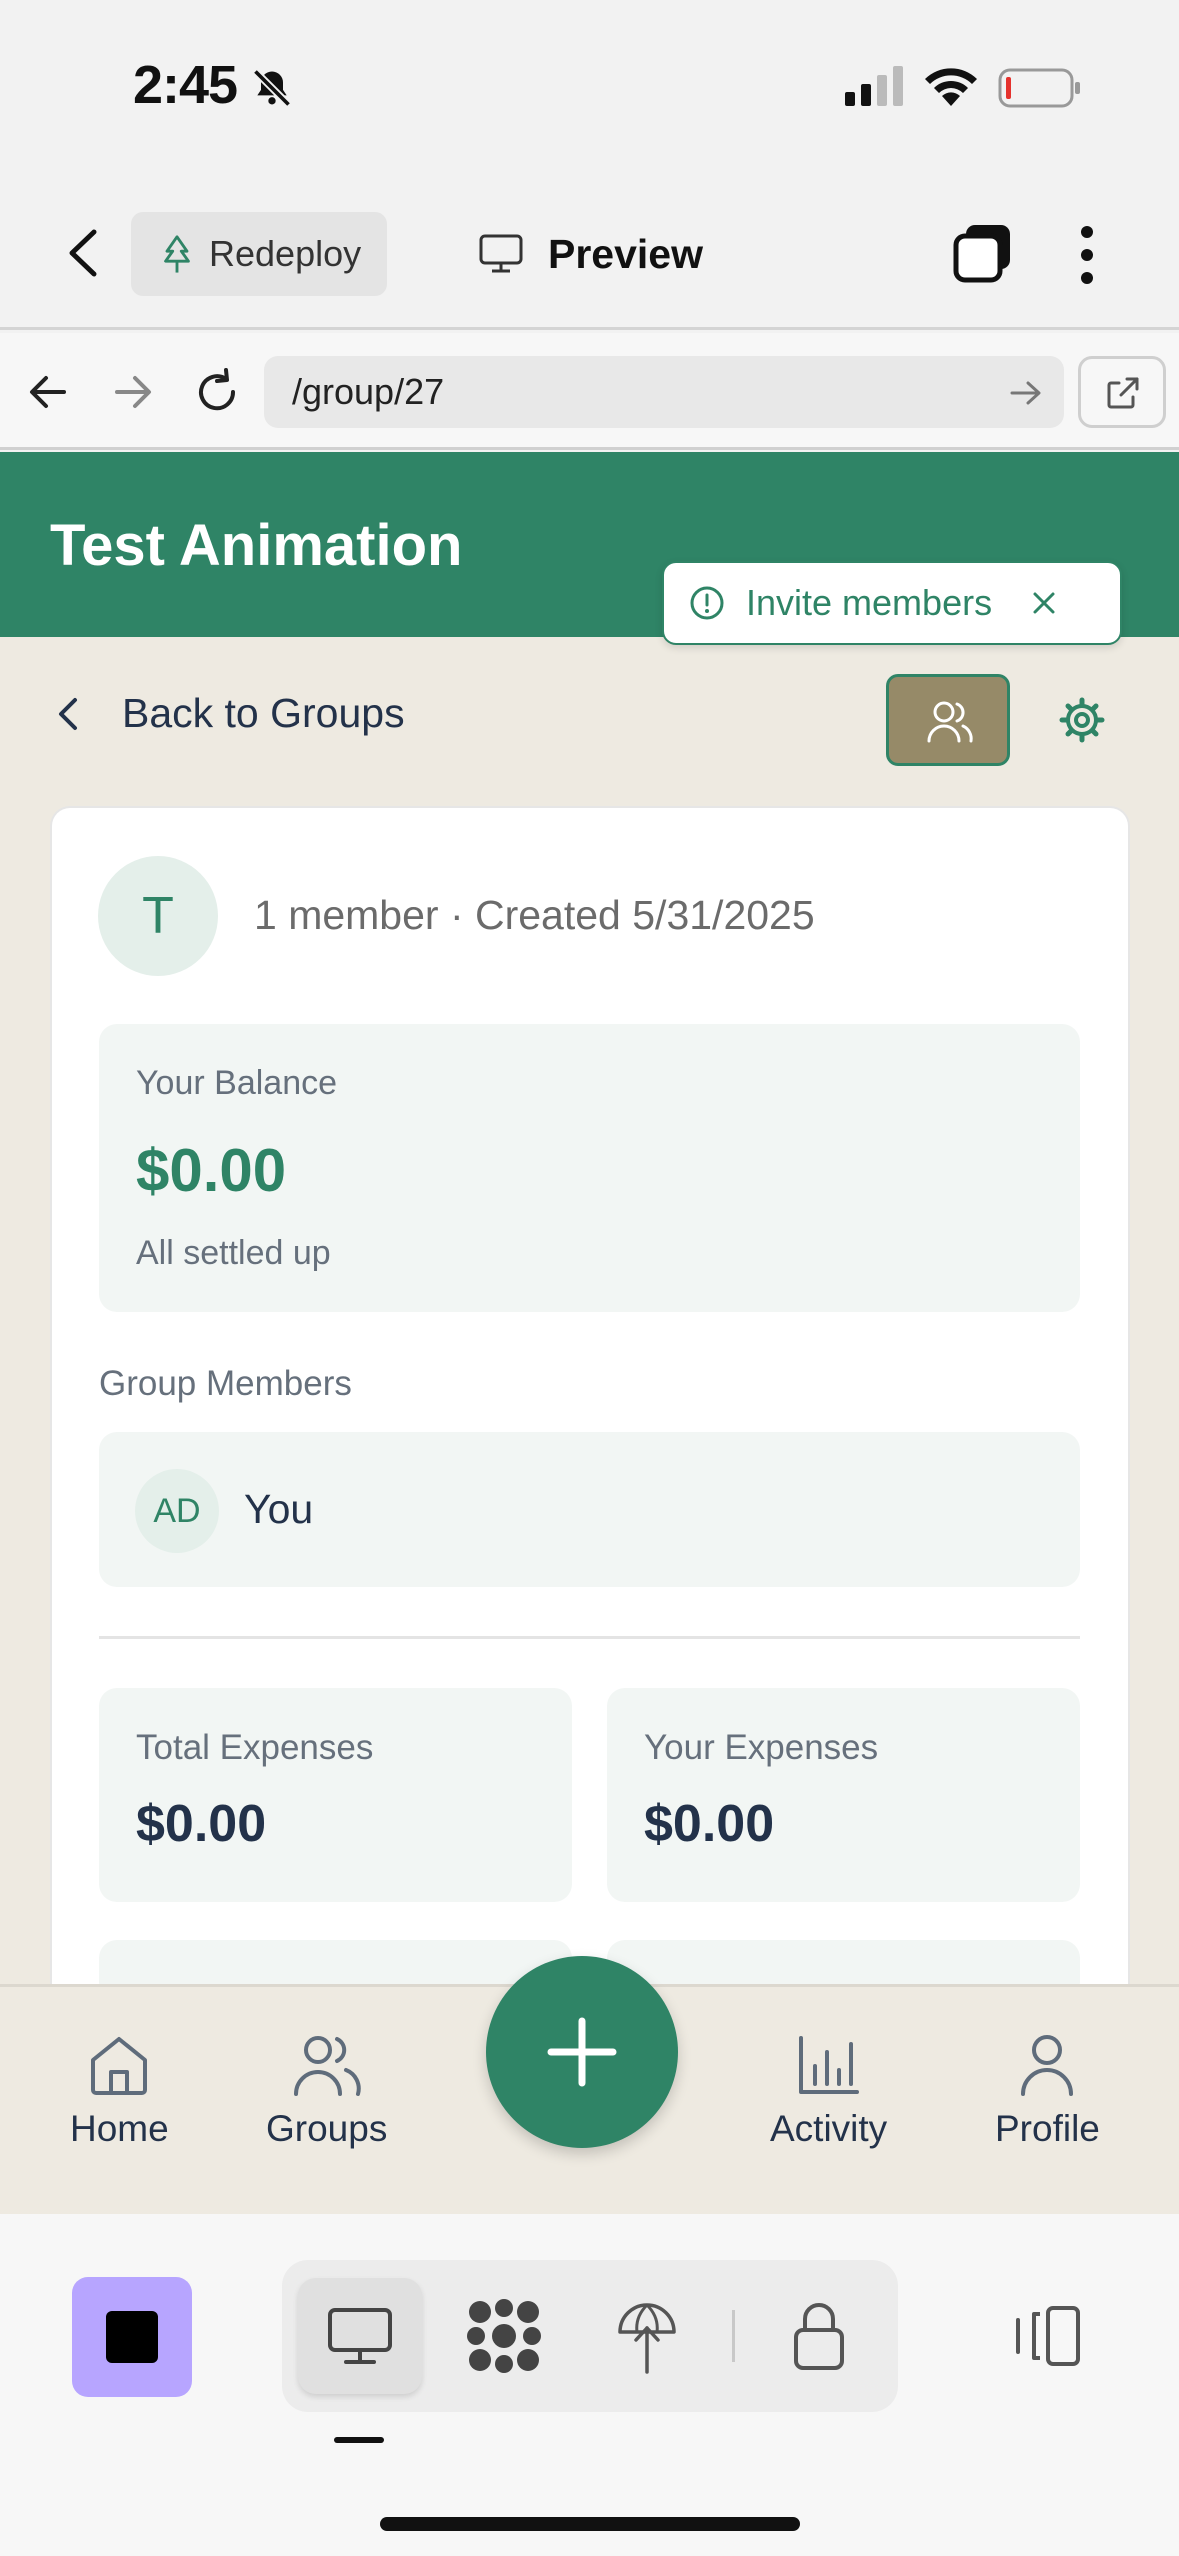 Image resolution: width=1179 pixels, height=2556 pixels. What do you see at coordinates (534, 915) in the screenshot?
I see `group-meta: 1 member · Created 5/31/2025` at bounding box center [534, 915].